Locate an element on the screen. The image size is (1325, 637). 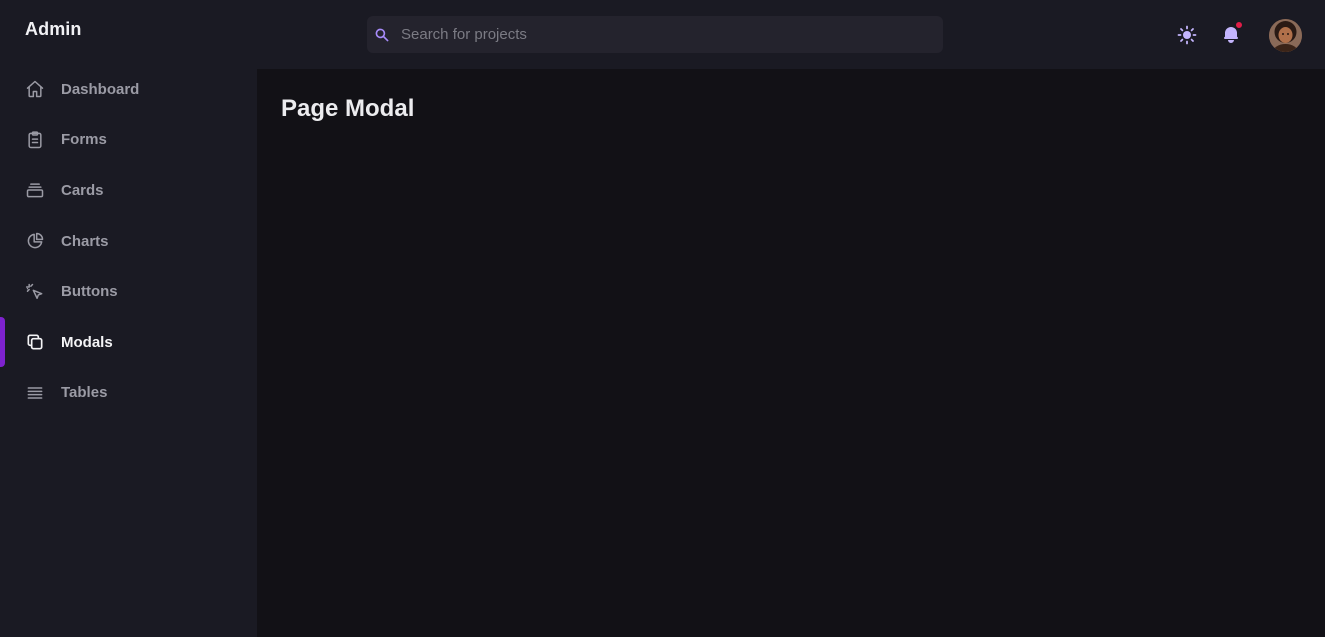
sidebar-item-forms: Forms is located at coordinates (128, 140).